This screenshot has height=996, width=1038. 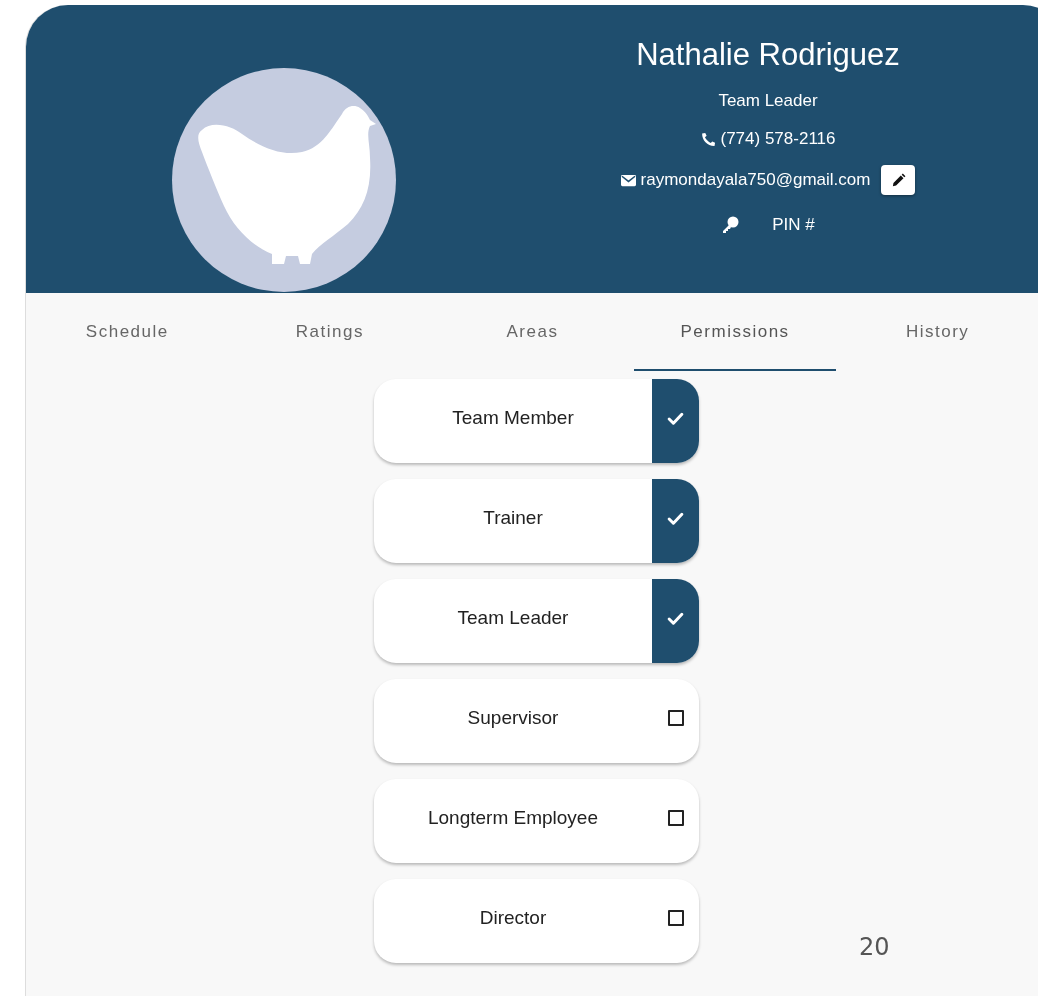 I want to click on permission-label: Supervisor, so click(x=513, y=718).